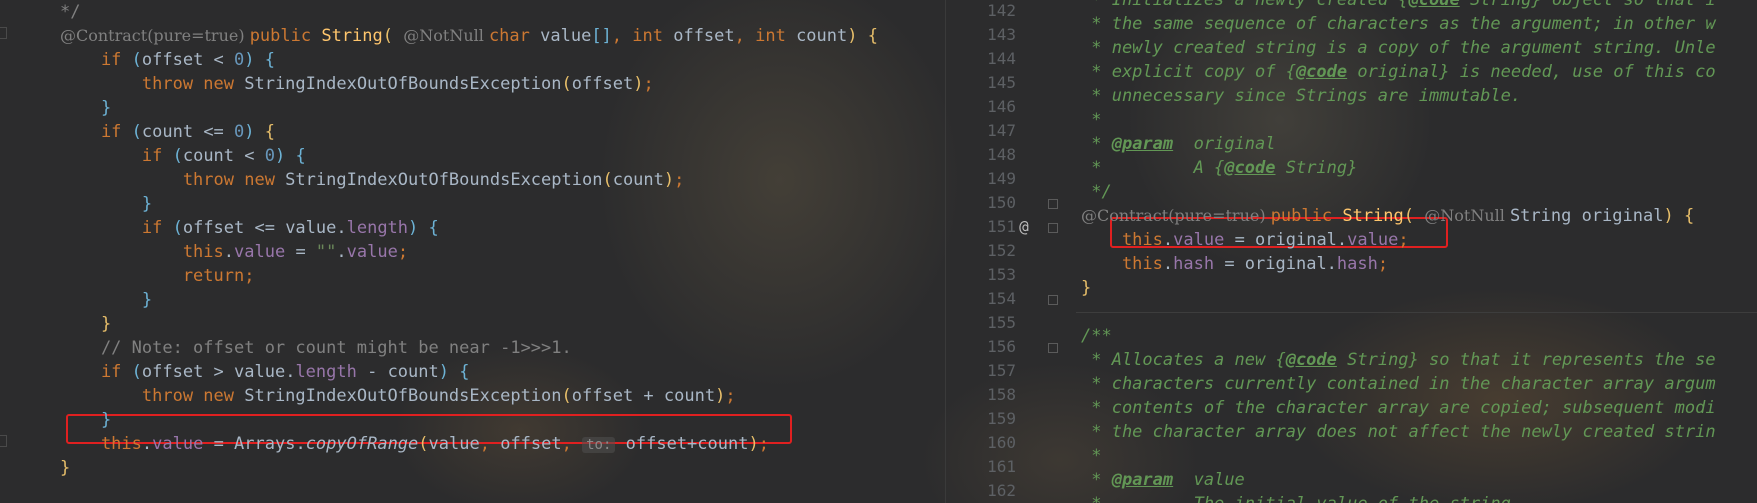 The image size is (1757, 503). I want to click on code-line: this.value = "".value;, so click(472, 252).